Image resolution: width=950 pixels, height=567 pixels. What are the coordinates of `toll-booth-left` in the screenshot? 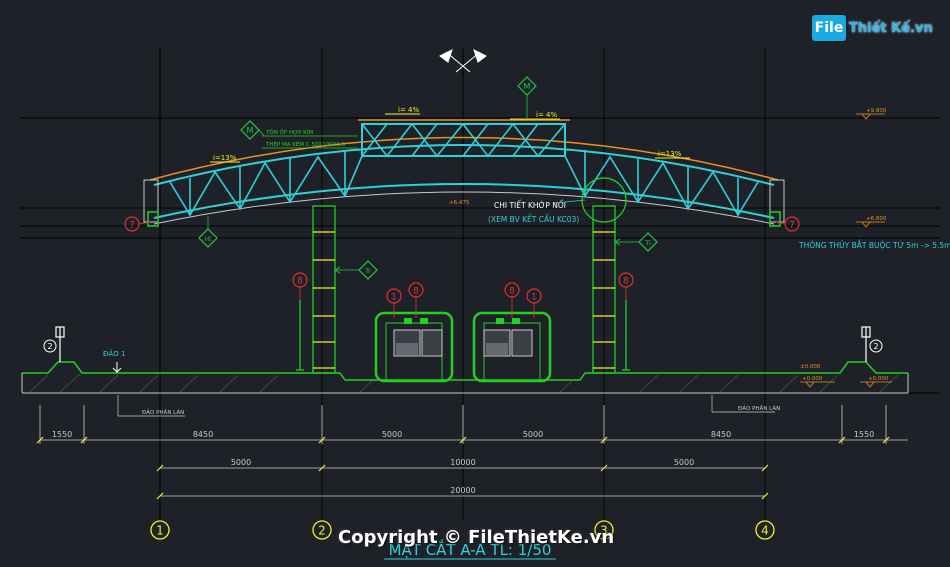 It's located at (414, 347).